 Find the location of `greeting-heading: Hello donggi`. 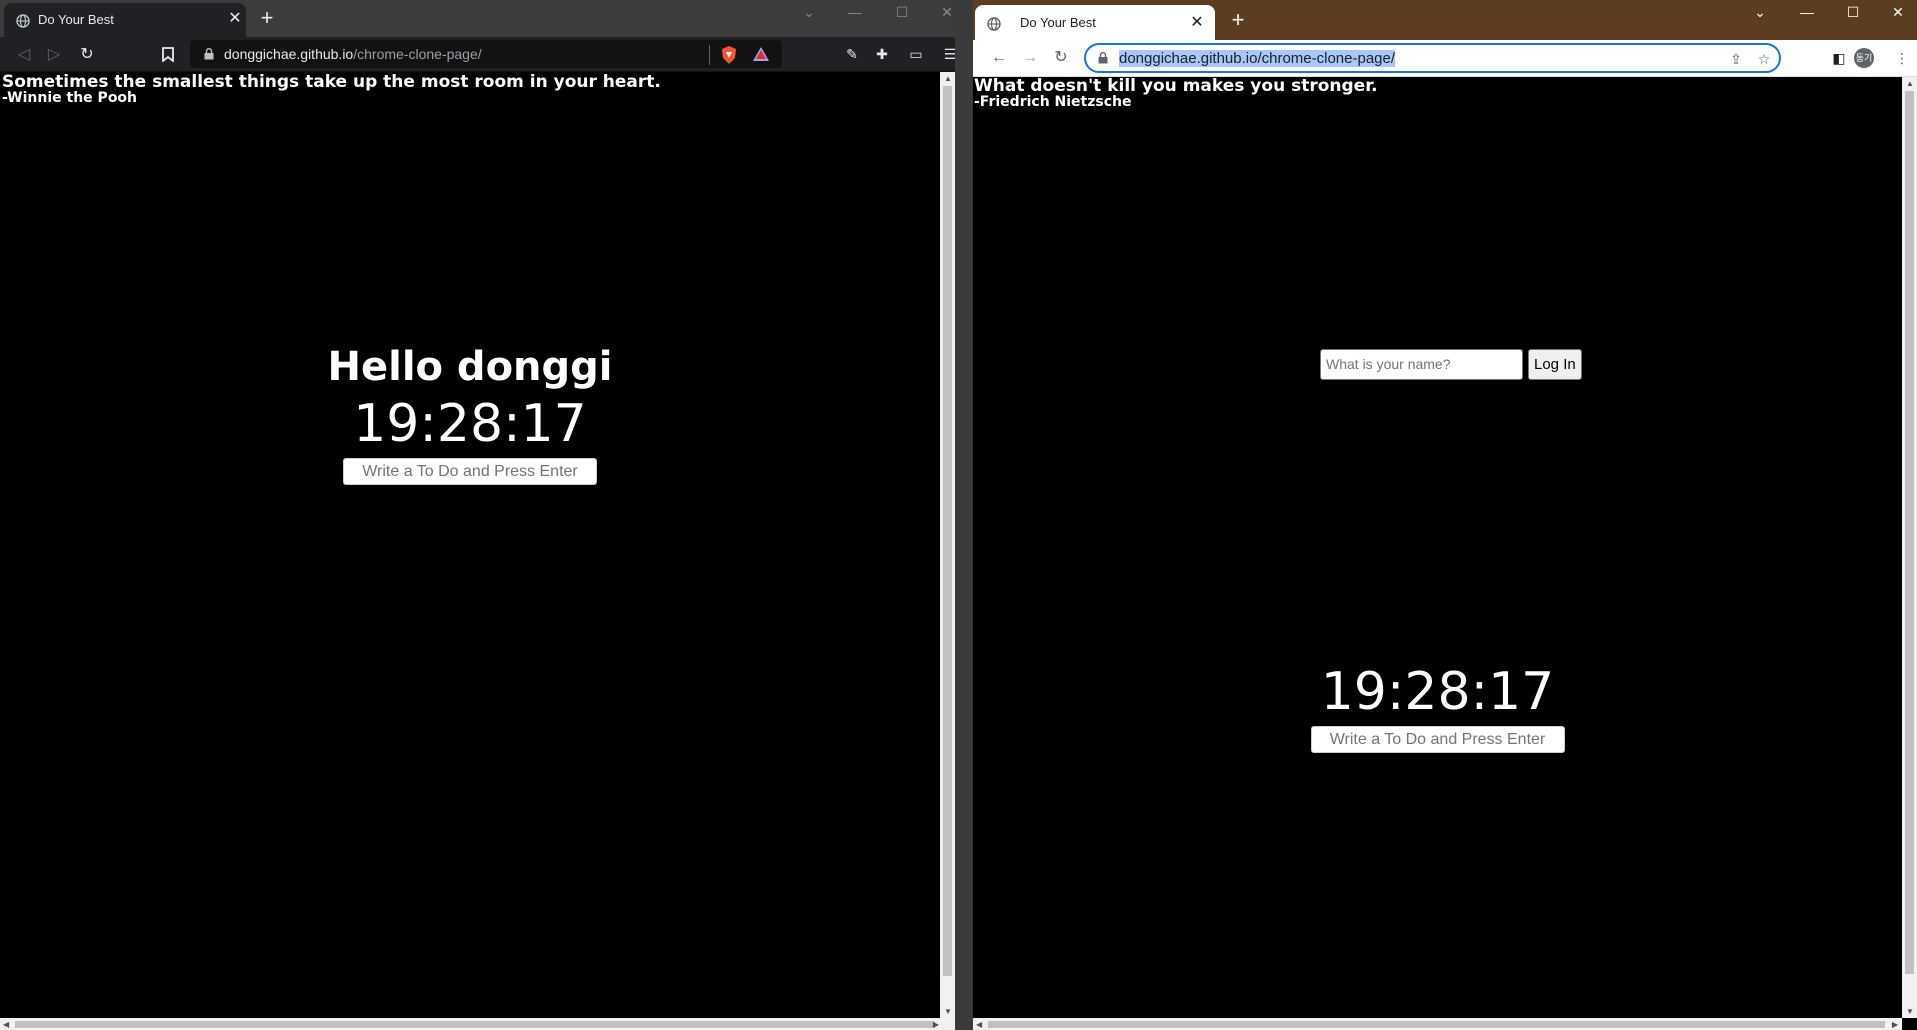

greeting-heading: Hello donggi is located at coordinates (470, 367).